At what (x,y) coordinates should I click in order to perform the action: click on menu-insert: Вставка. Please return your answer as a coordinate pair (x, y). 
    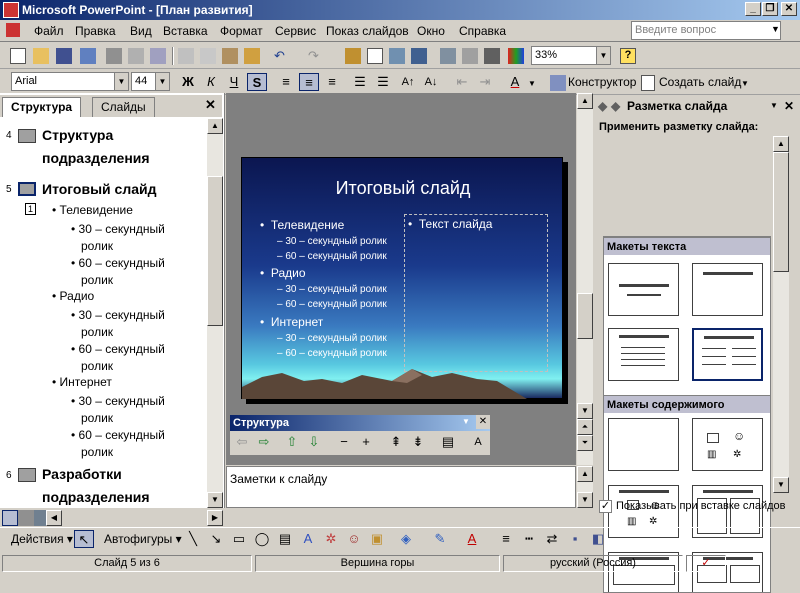
    Looking at the image, I should click on (185, 31).